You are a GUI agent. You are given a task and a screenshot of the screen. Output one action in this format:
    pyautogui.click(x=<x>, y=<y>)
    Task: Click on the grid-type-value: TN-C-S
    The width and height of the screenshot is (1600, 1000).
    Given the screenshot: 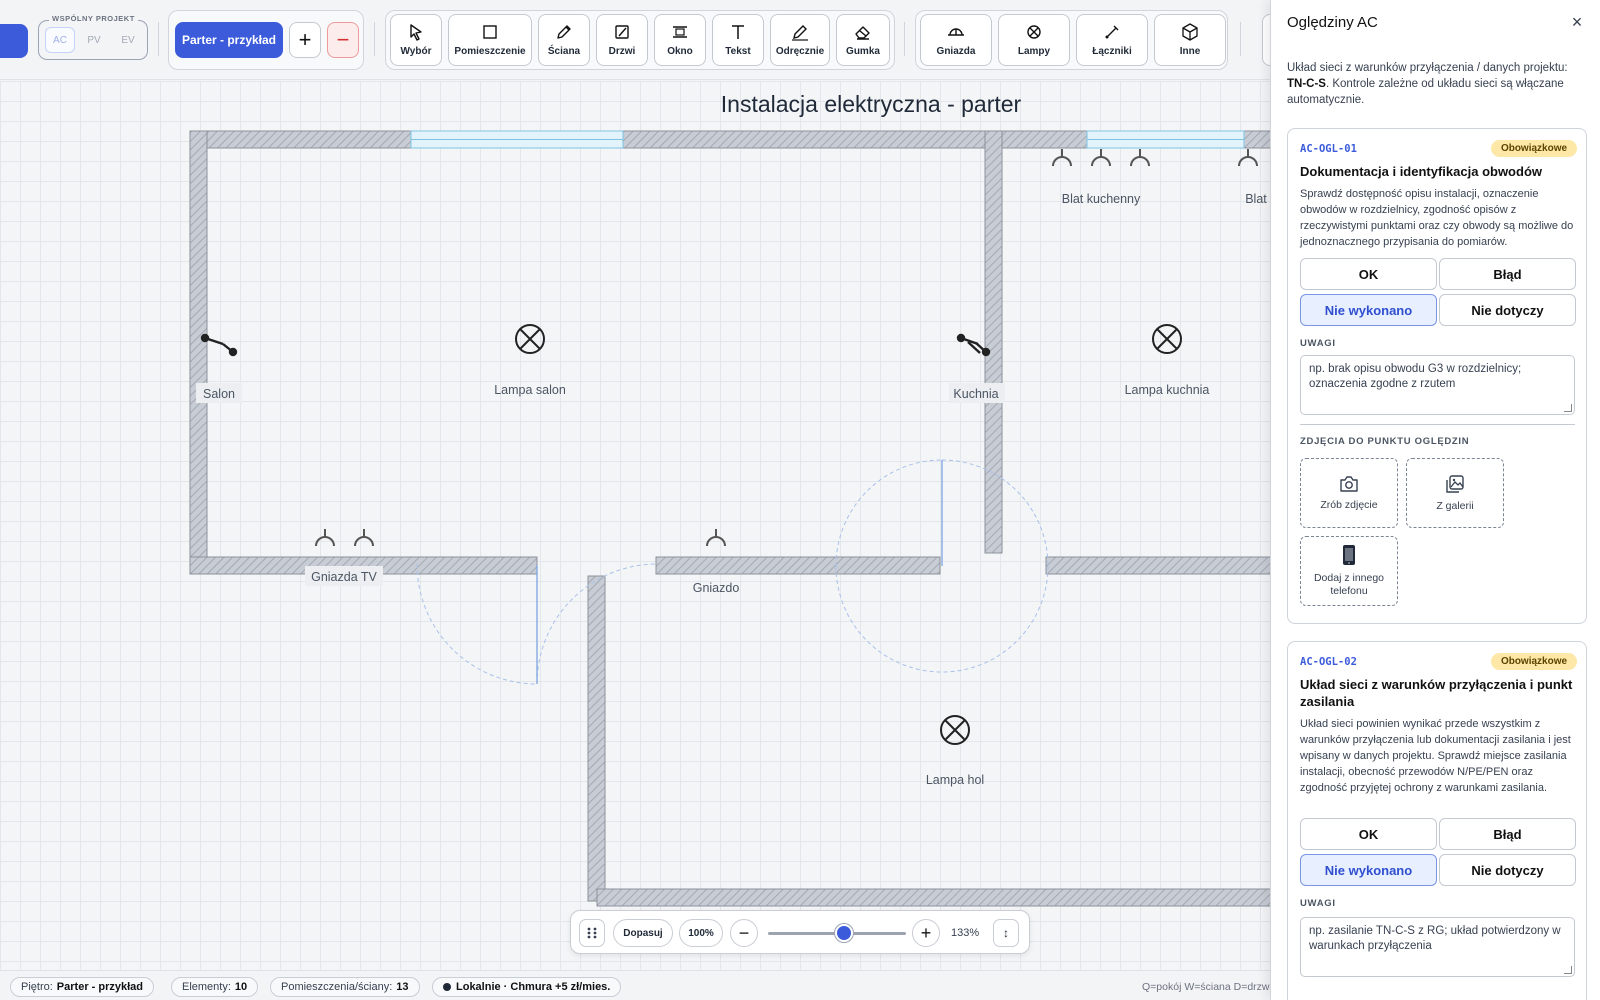 What is the action you would take?
    pyautogui.click(x=1306, y=84)
    